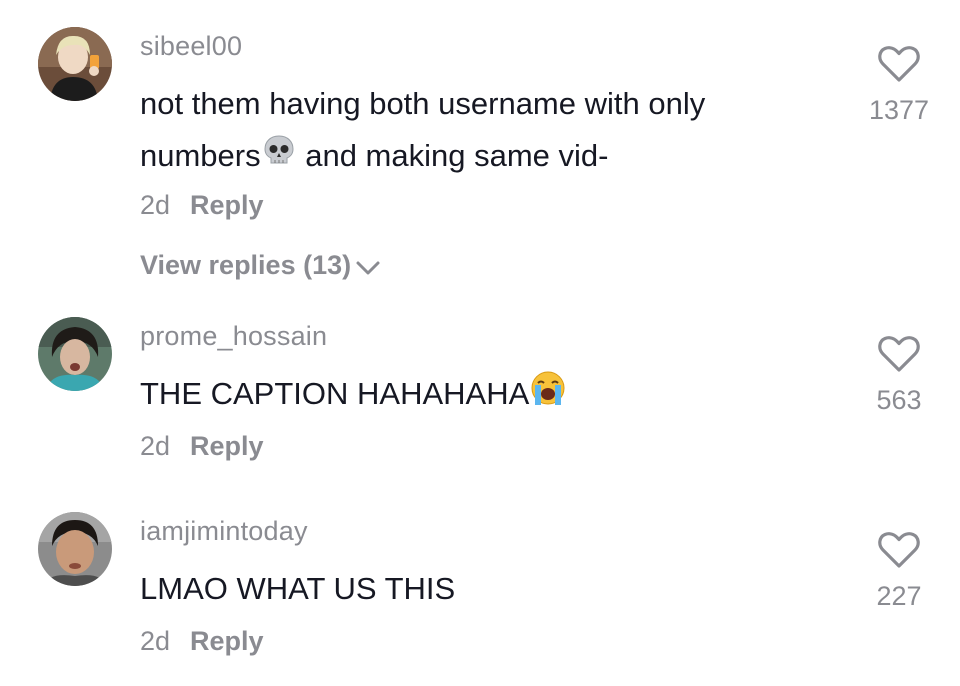 Image resolution: width=960 pixels, height=686 pixels. Describe the element at coordinates (366, 265) in the screenshot. I see `chevron-down-icon` at that location.